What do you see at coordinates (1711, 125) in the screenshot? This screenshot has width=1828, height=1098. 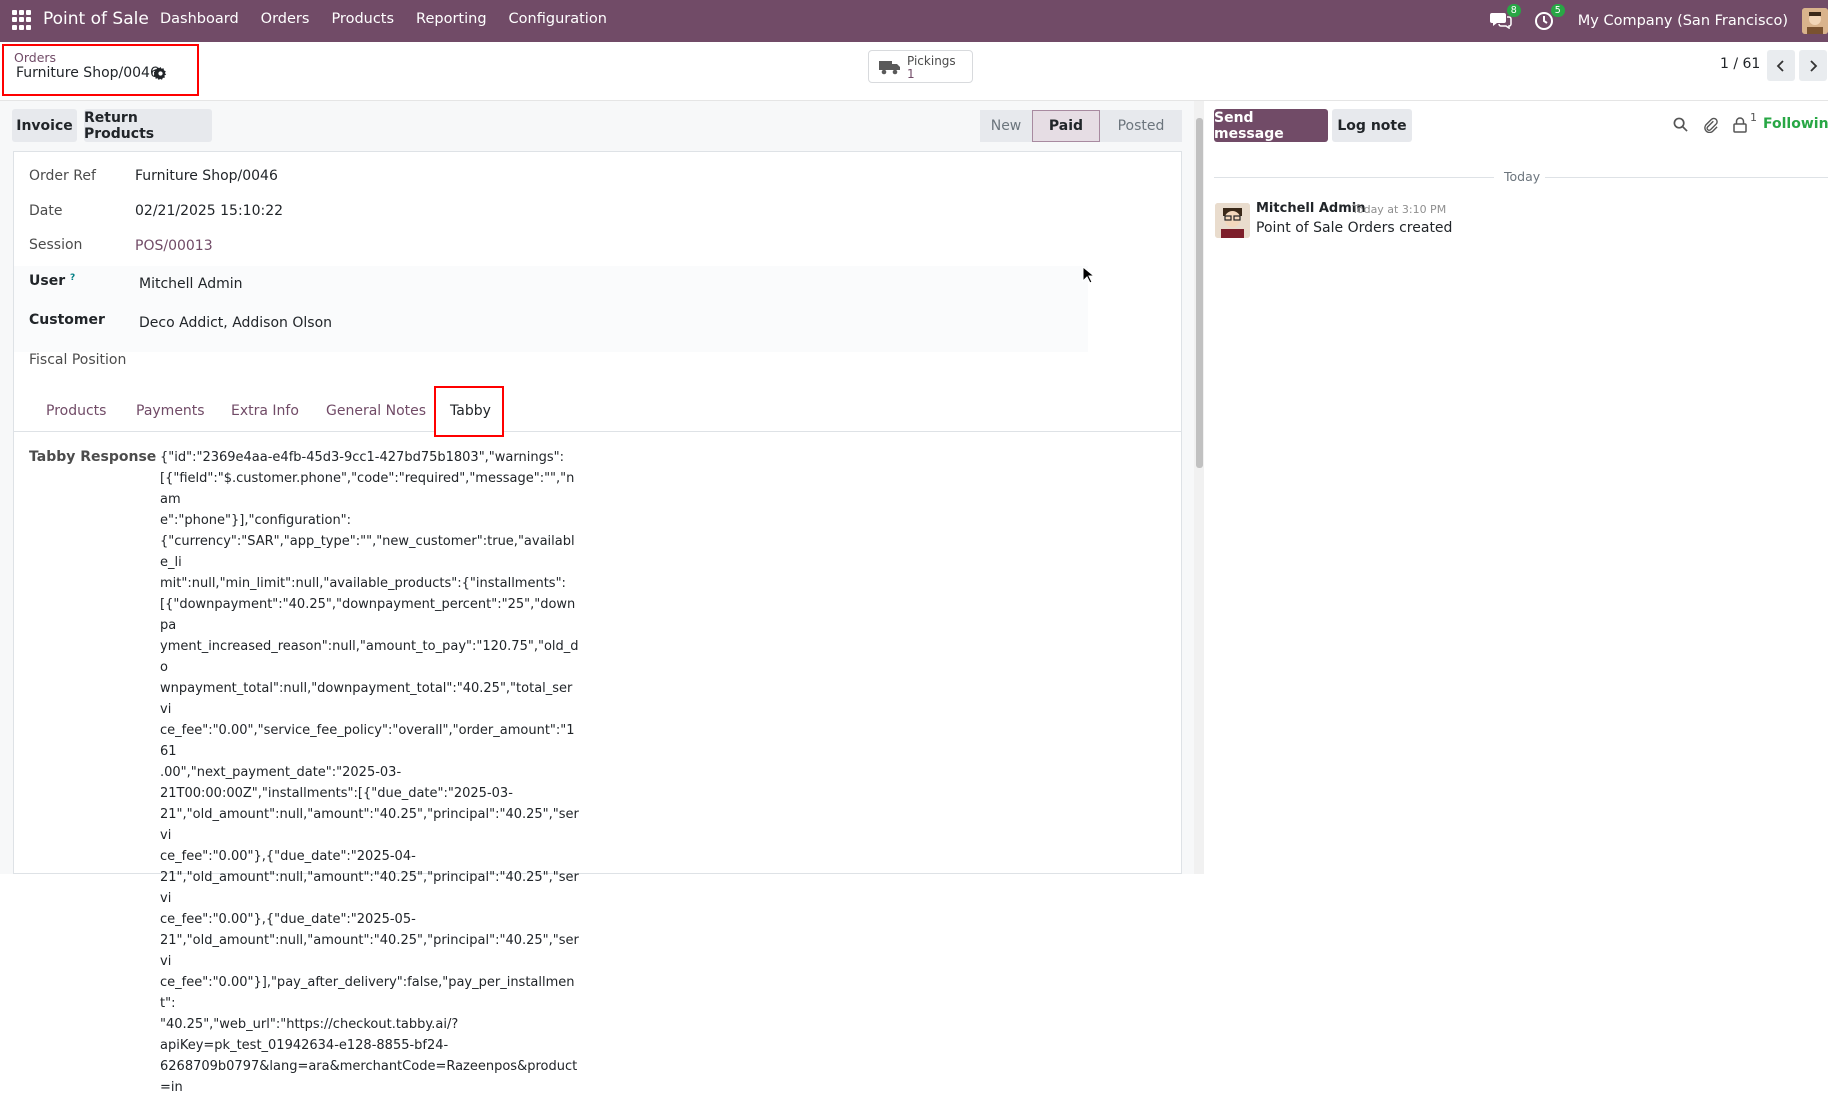 I see `paperclip-icon` at bounding box center [1711, 125].